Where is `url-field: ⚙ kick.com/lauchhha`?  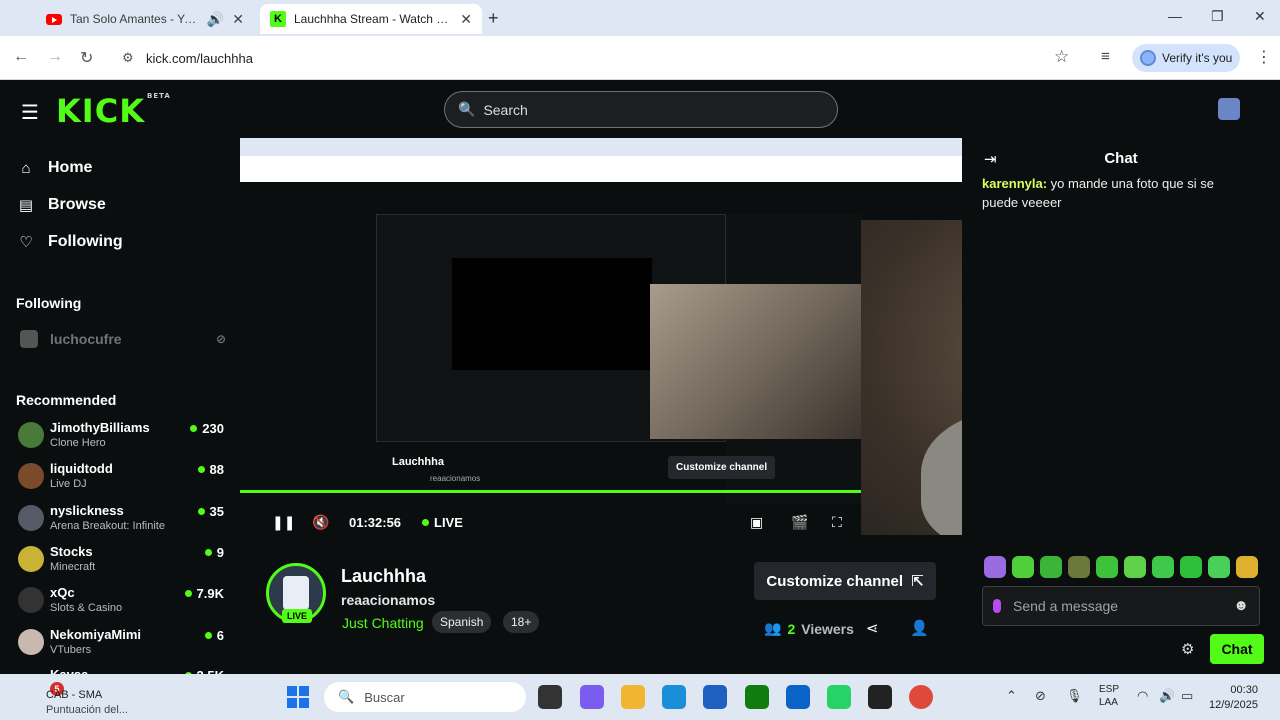 url-field: ⚙ kick.com/lauchhha is located at coordinates (597, 58).